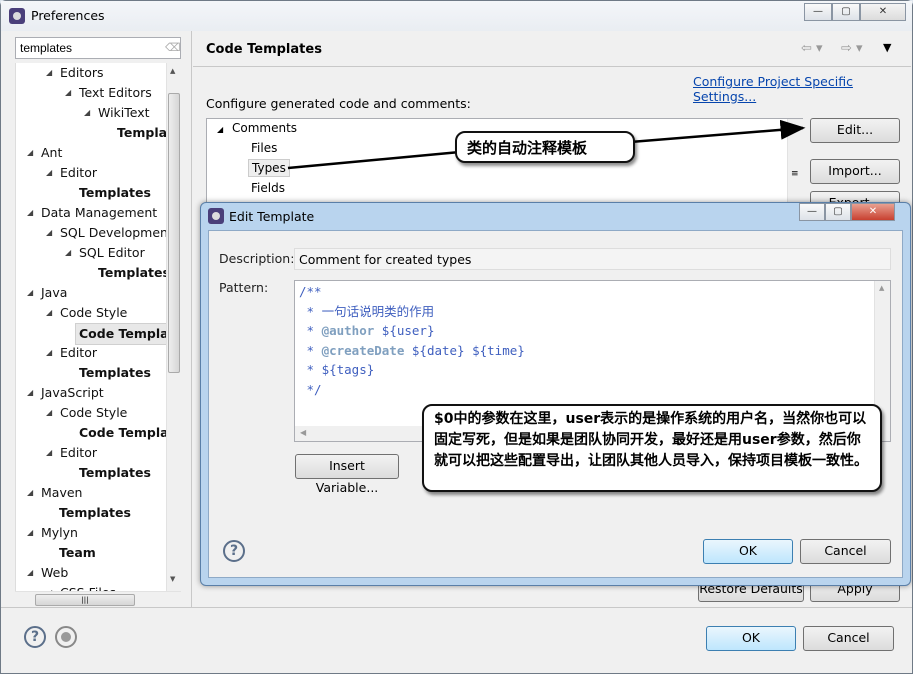  I want to click on callout-arrow, so click(546, 144).